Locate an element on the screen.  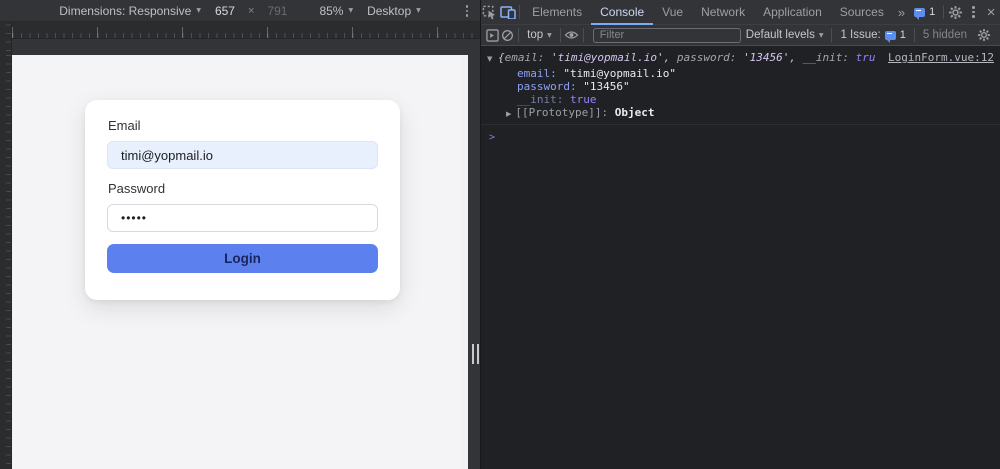
console-toolbar: top ▼ Default levels ▼ 1 Issue: is located at coordinates (740, 35).